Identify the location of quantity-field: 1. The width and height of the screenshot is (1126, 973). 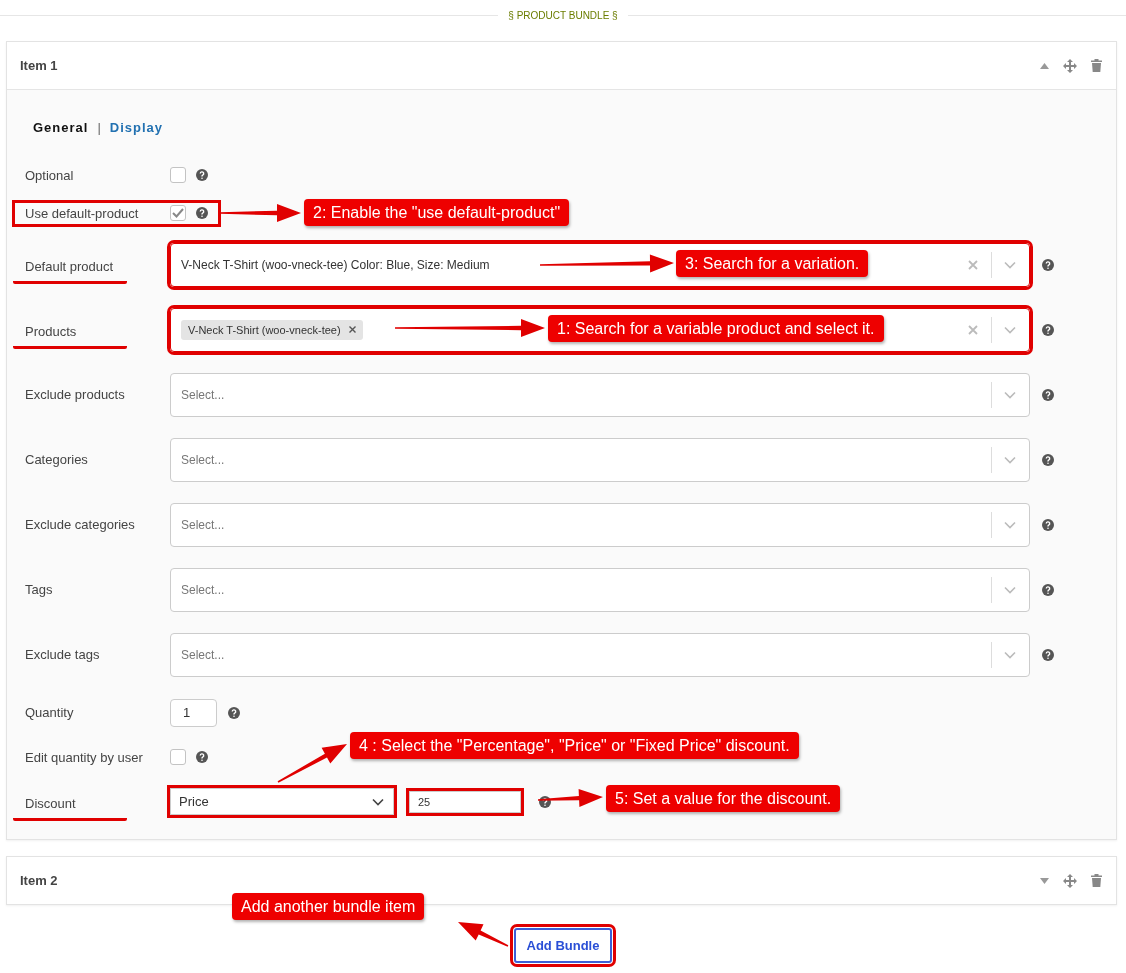
(193, 712).